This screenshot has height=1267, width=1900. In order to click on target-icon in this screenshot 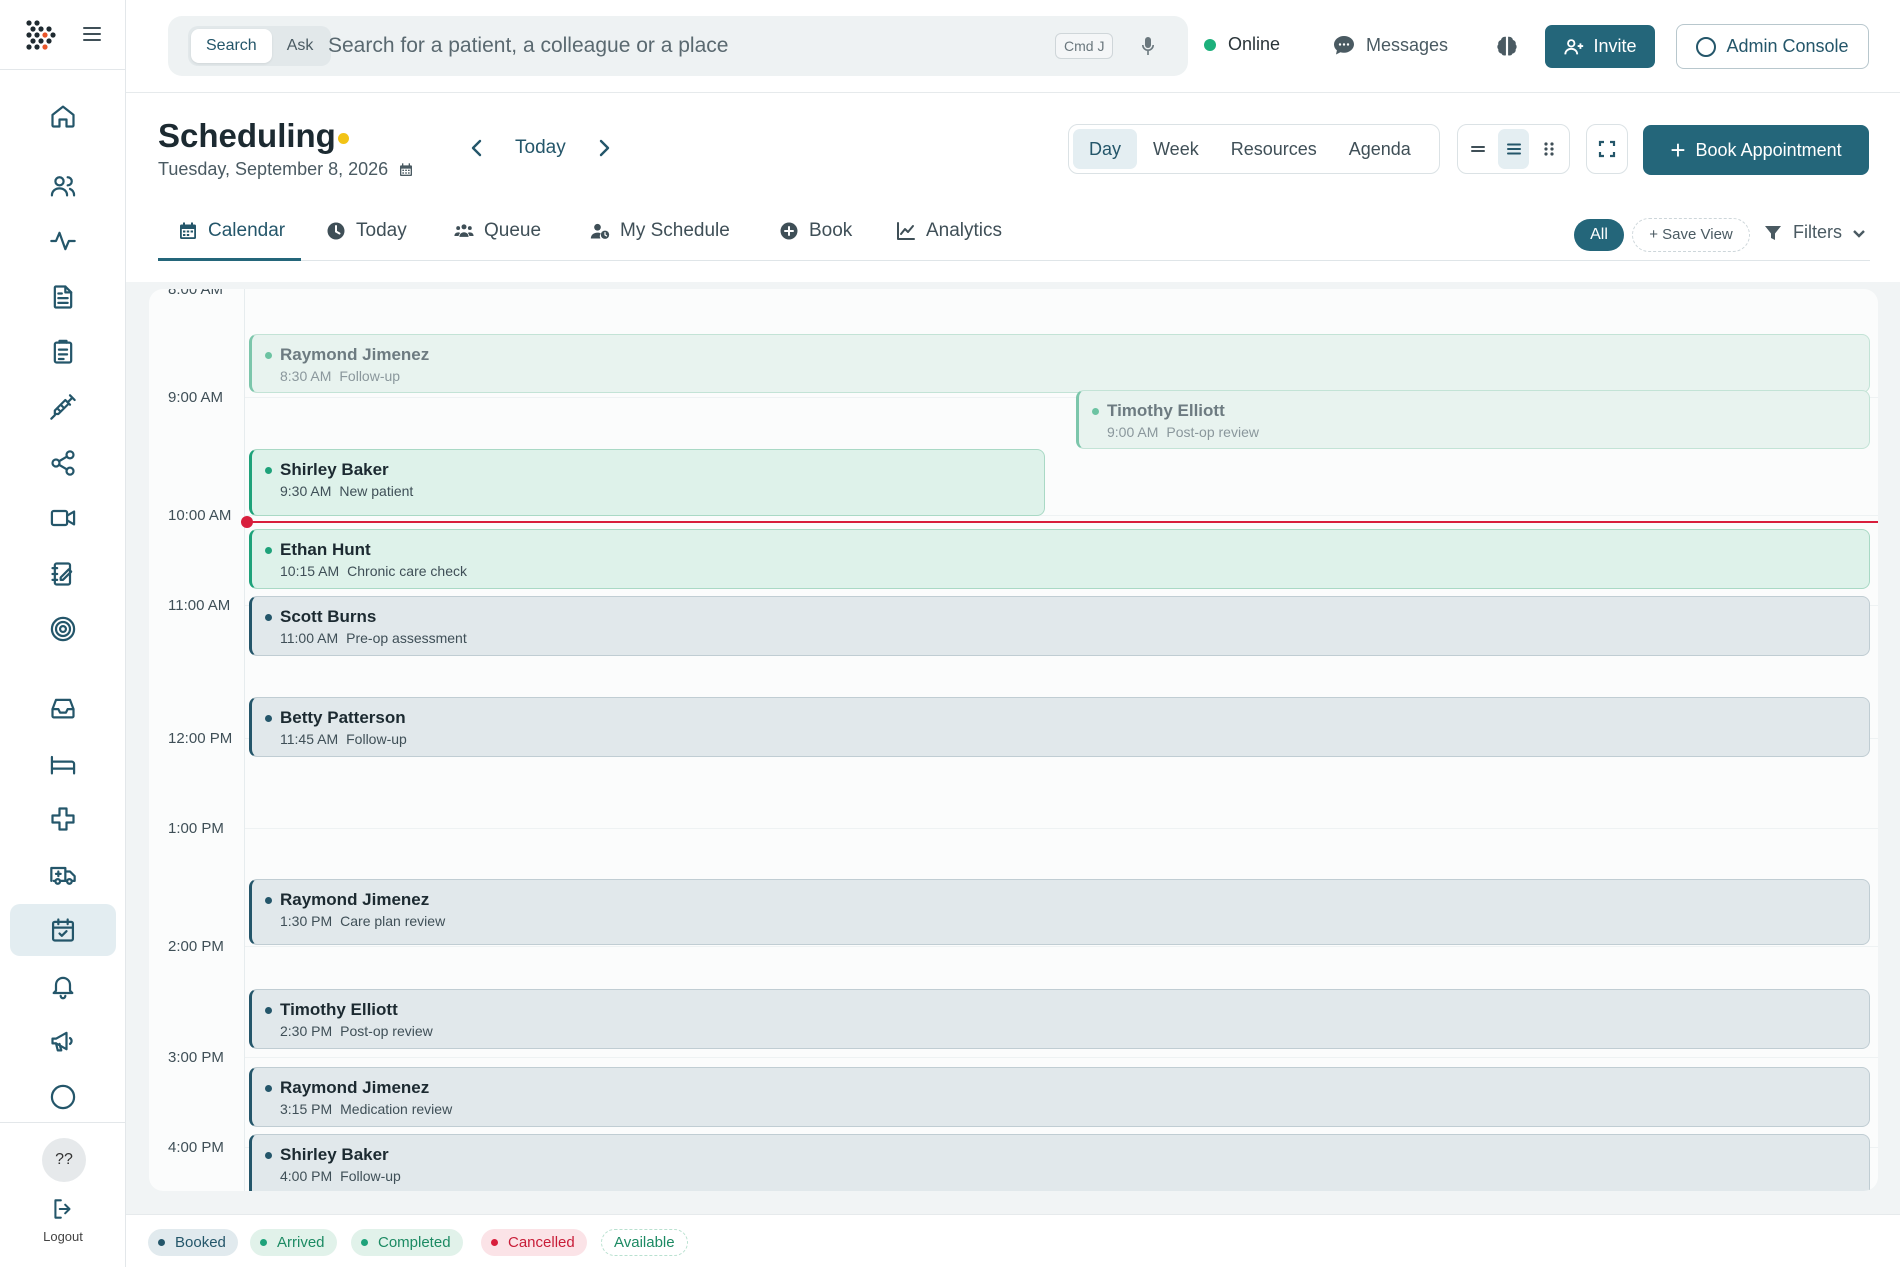, I will do `click(63, 629)`.